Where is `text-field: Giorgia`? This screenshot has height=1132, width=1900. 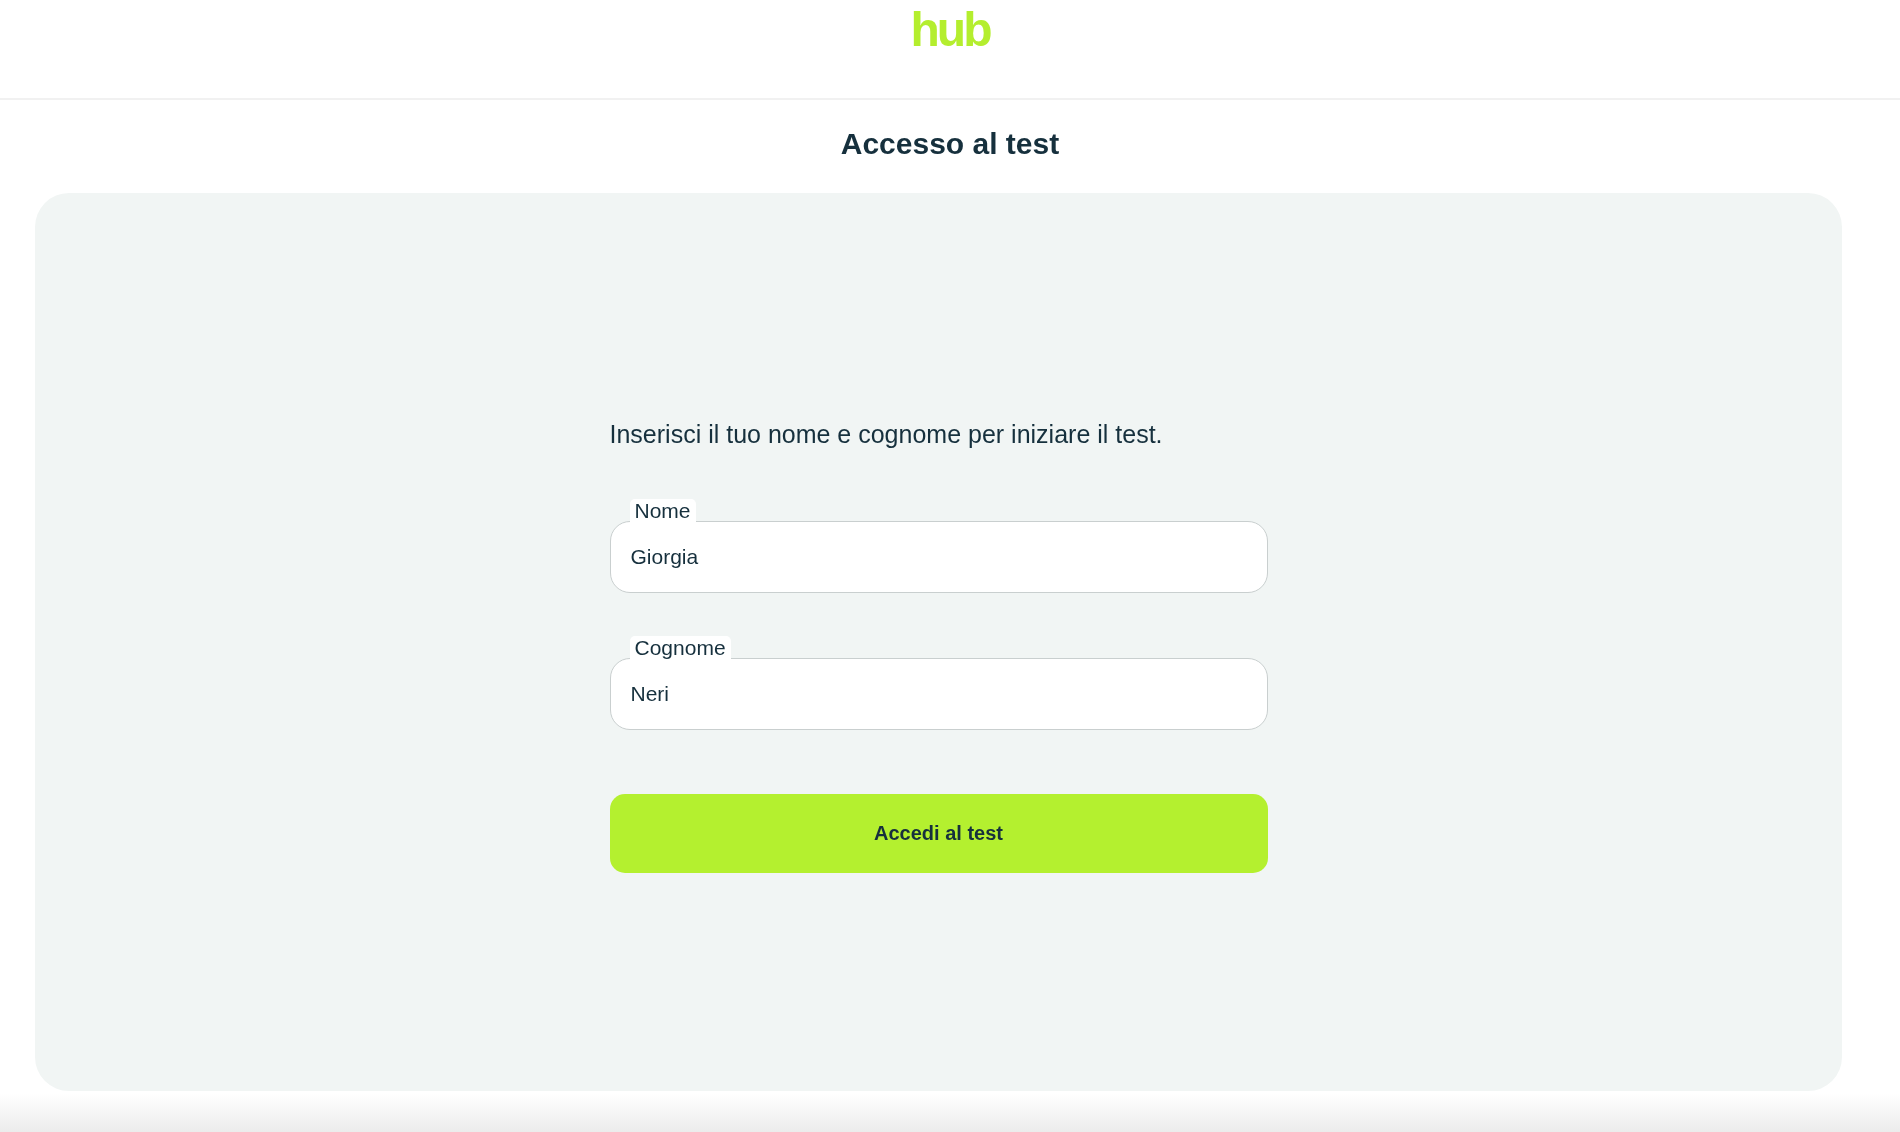
text-field: Giorgia is located at coordinates (938, 557).